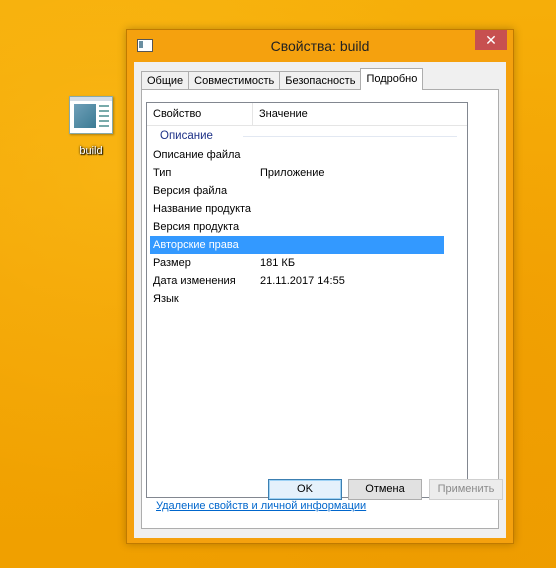 The height and width of the screenshot is (568, 556). Describe the element at coordinates (172, 263) in the screenshot. I see `property-name: Размер` at that location.